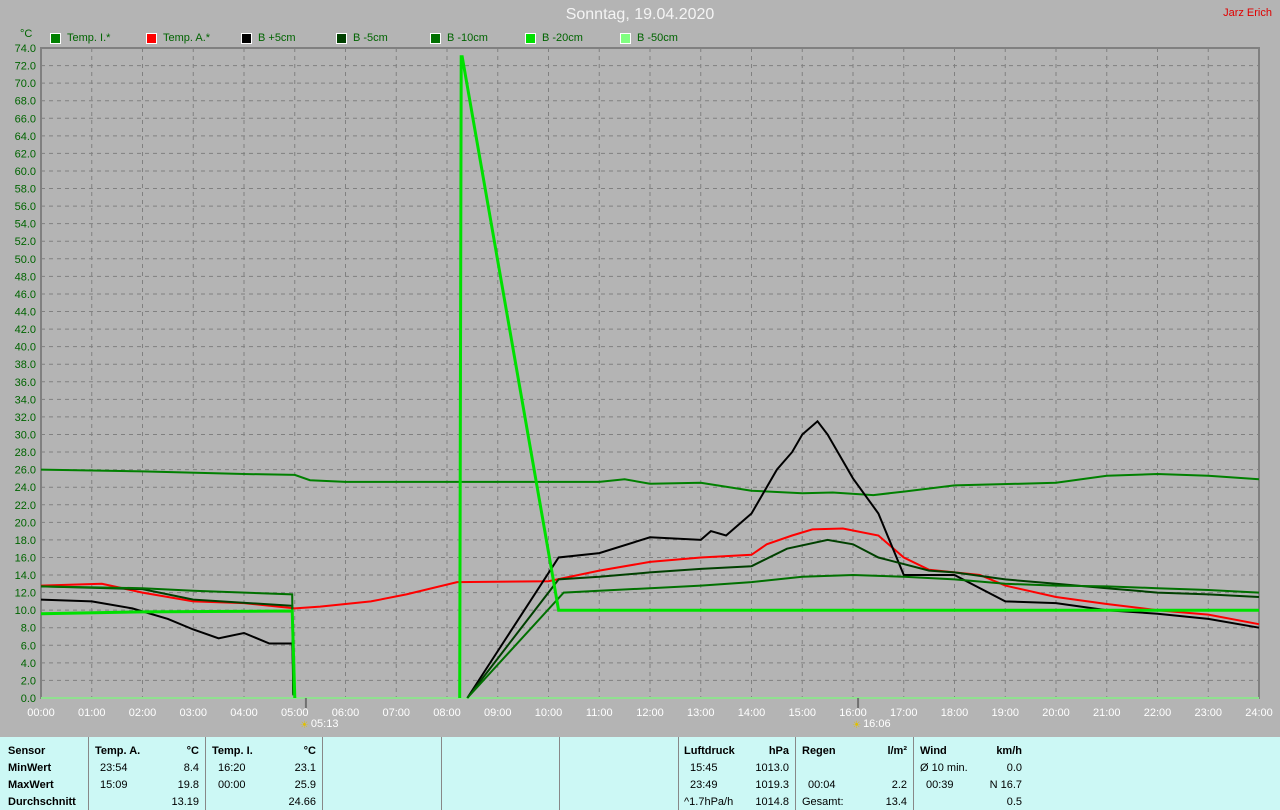 This screenshot has height=810, width=1280. Describe the element at coordinates (80, 38) in the screenshot. I see `legend-item: Temp. I.*` at that location.